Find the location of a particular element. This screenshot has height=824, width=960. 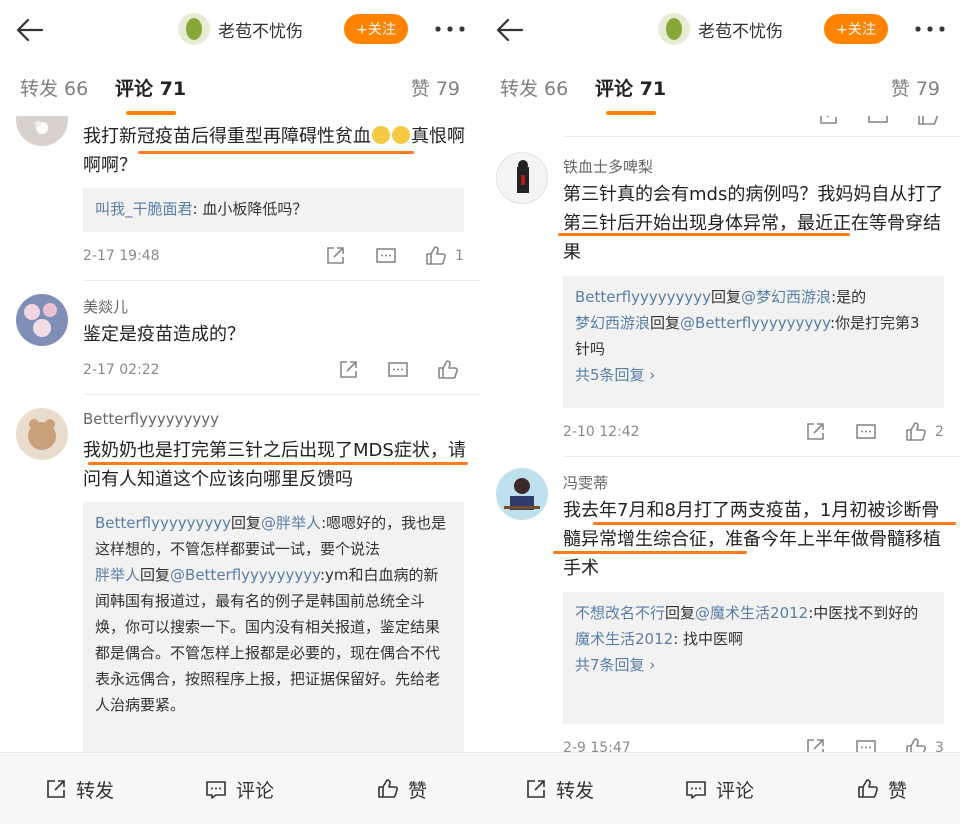

repost-label: 转发 is located at coordinates (95, 790).